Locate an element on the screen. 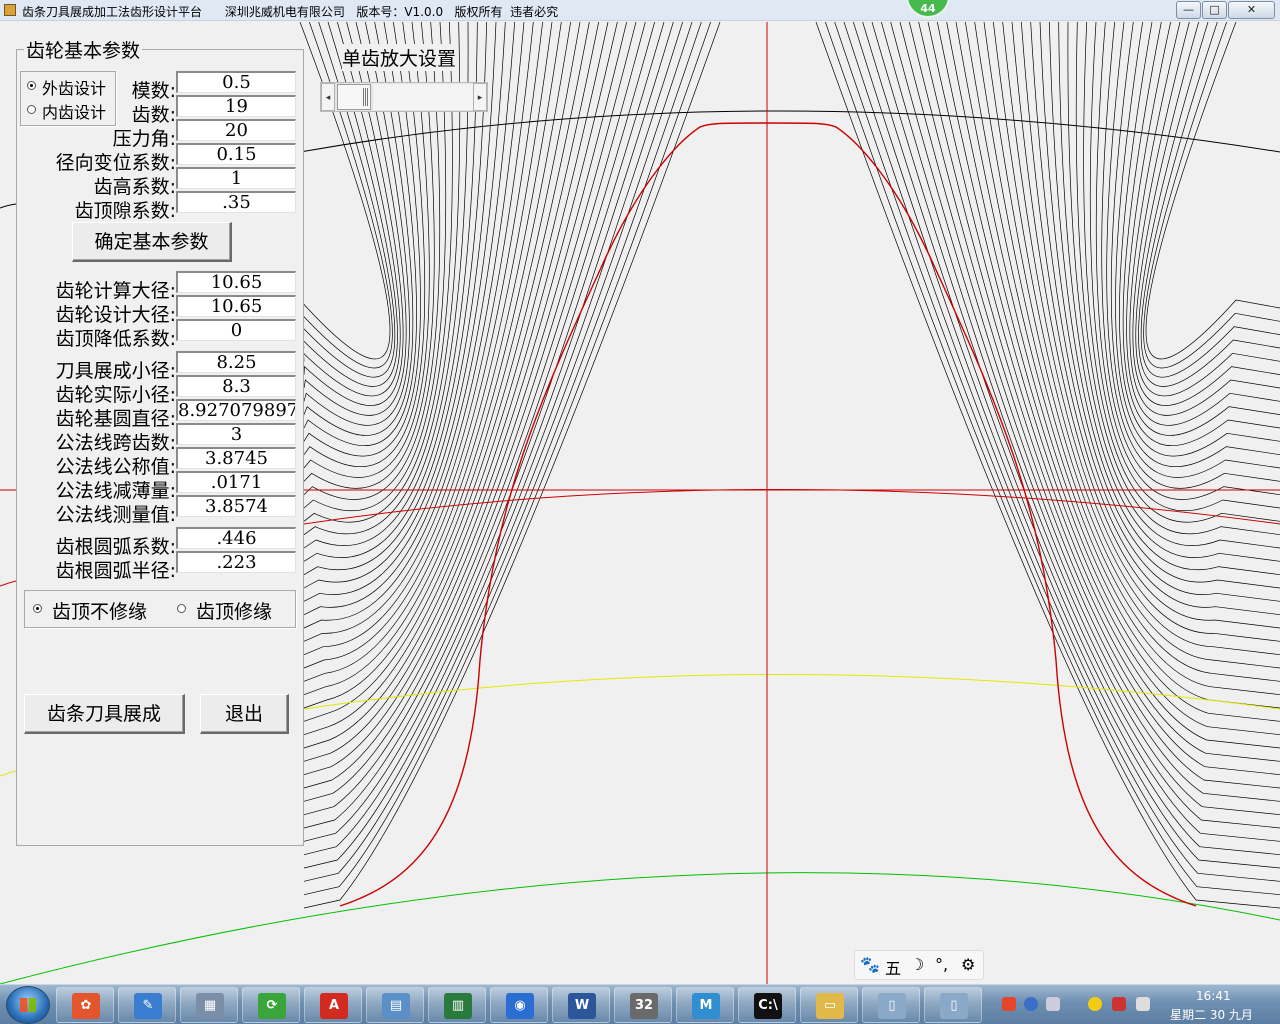 The height and width of the screenshot is (1024, 1280). taskbar-pdf-button: A is located at coordinates (333, 1005).